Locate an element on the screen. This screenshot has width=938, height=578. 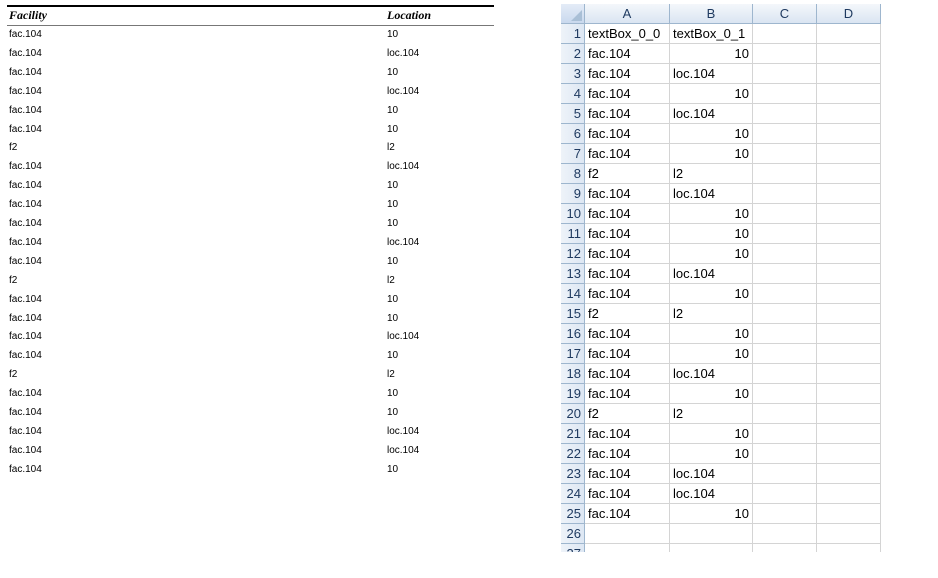
select-all-button is located at coordinates (573, 14).